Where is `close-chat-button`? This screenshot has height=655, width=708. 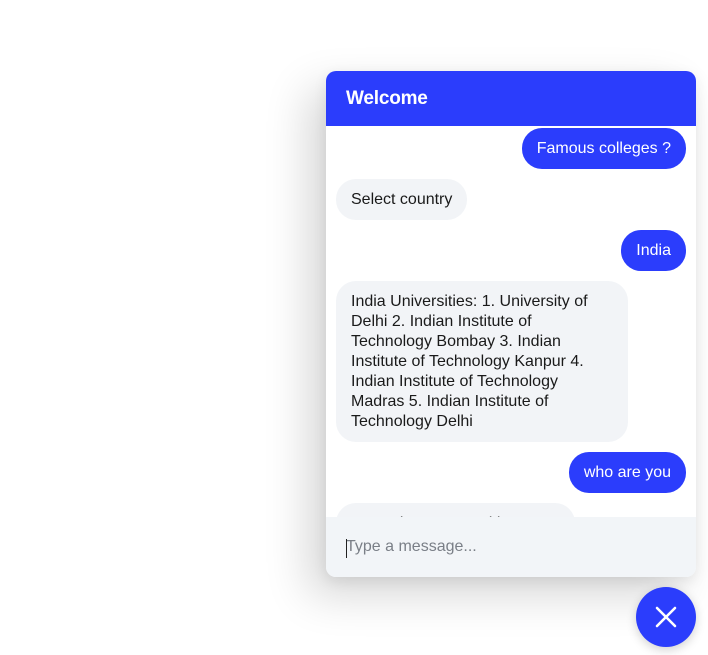 close-chat-button is located at coordinates (666, 617).